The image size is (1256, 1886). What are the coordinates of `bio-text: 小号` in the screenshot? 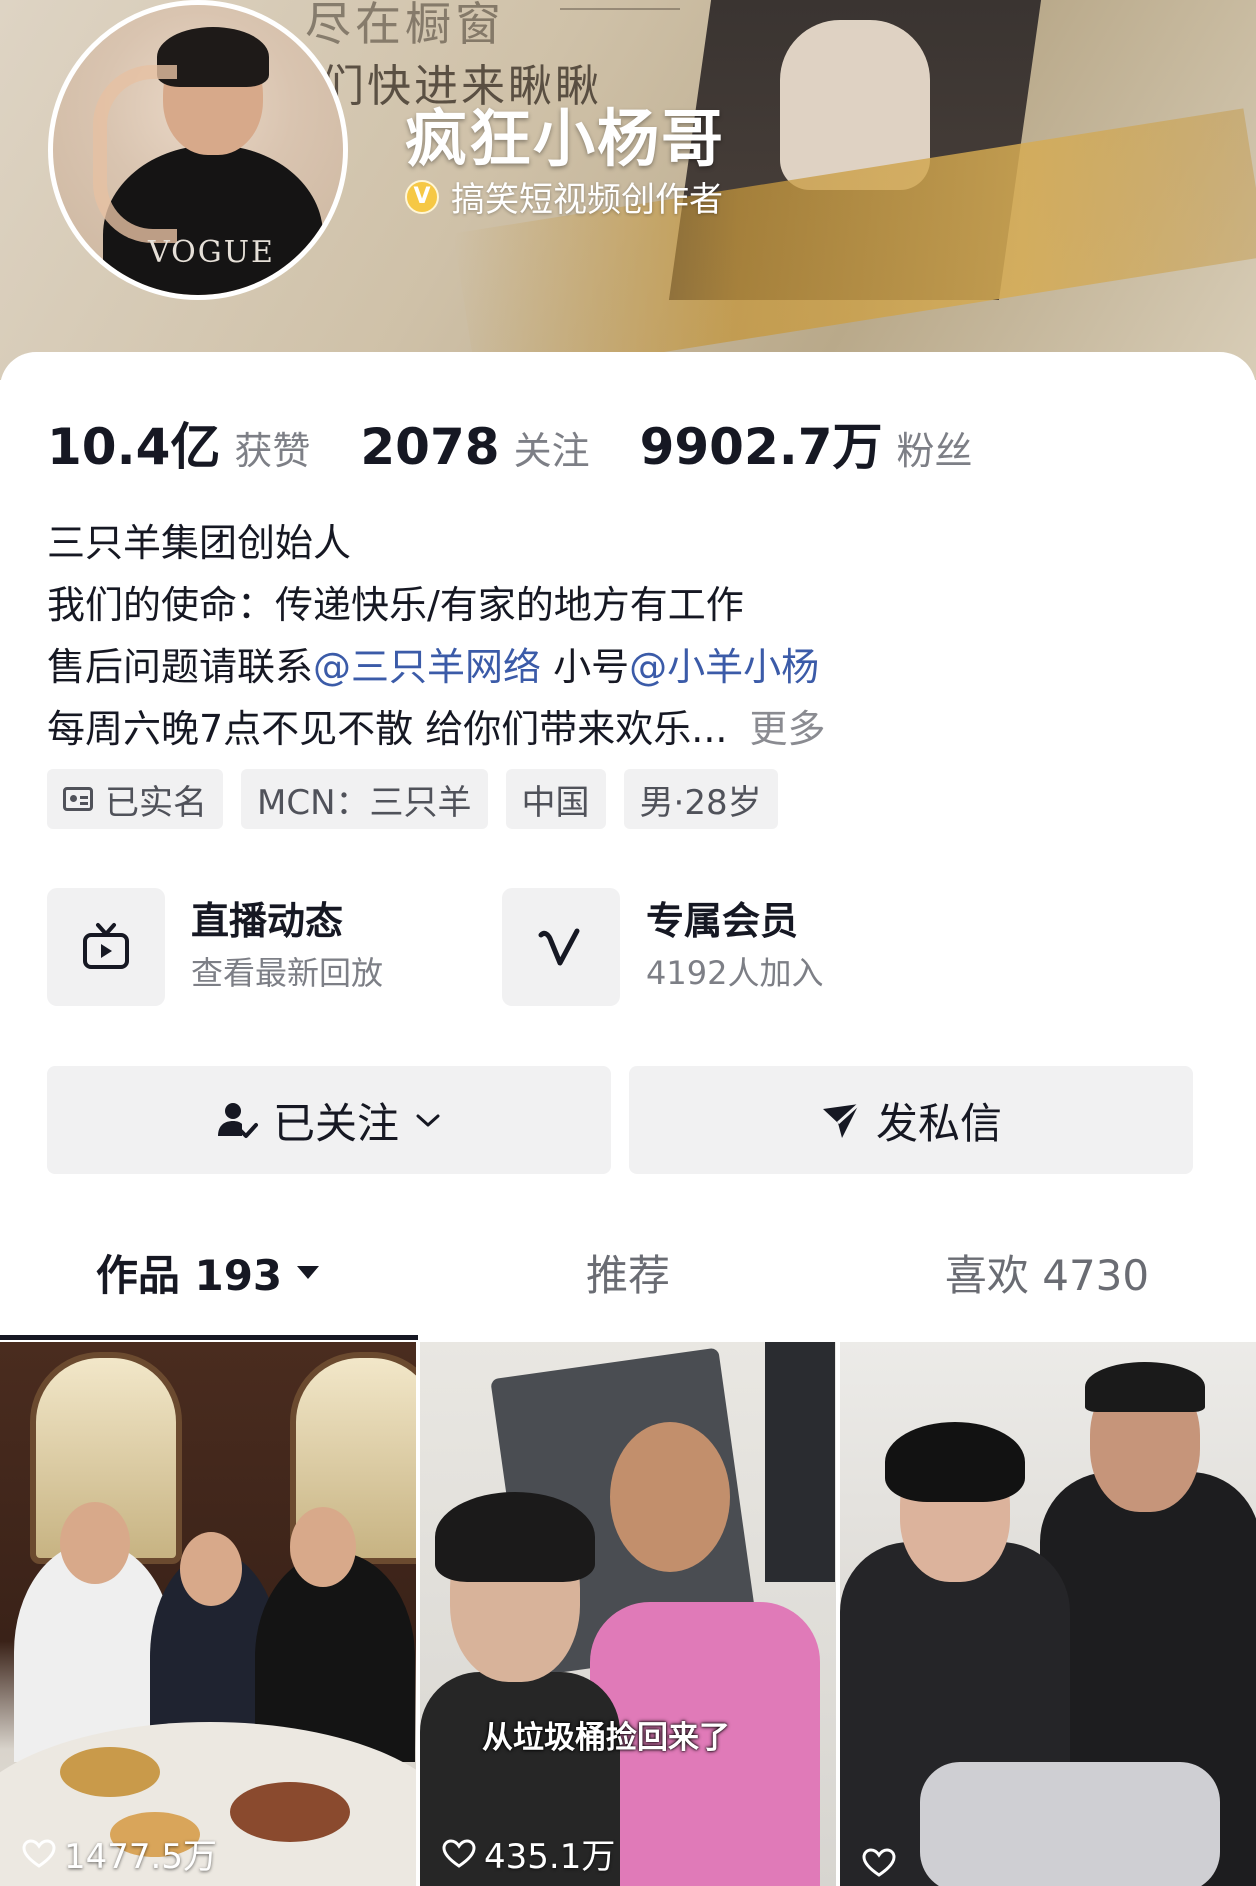 It's located at (585, 667).